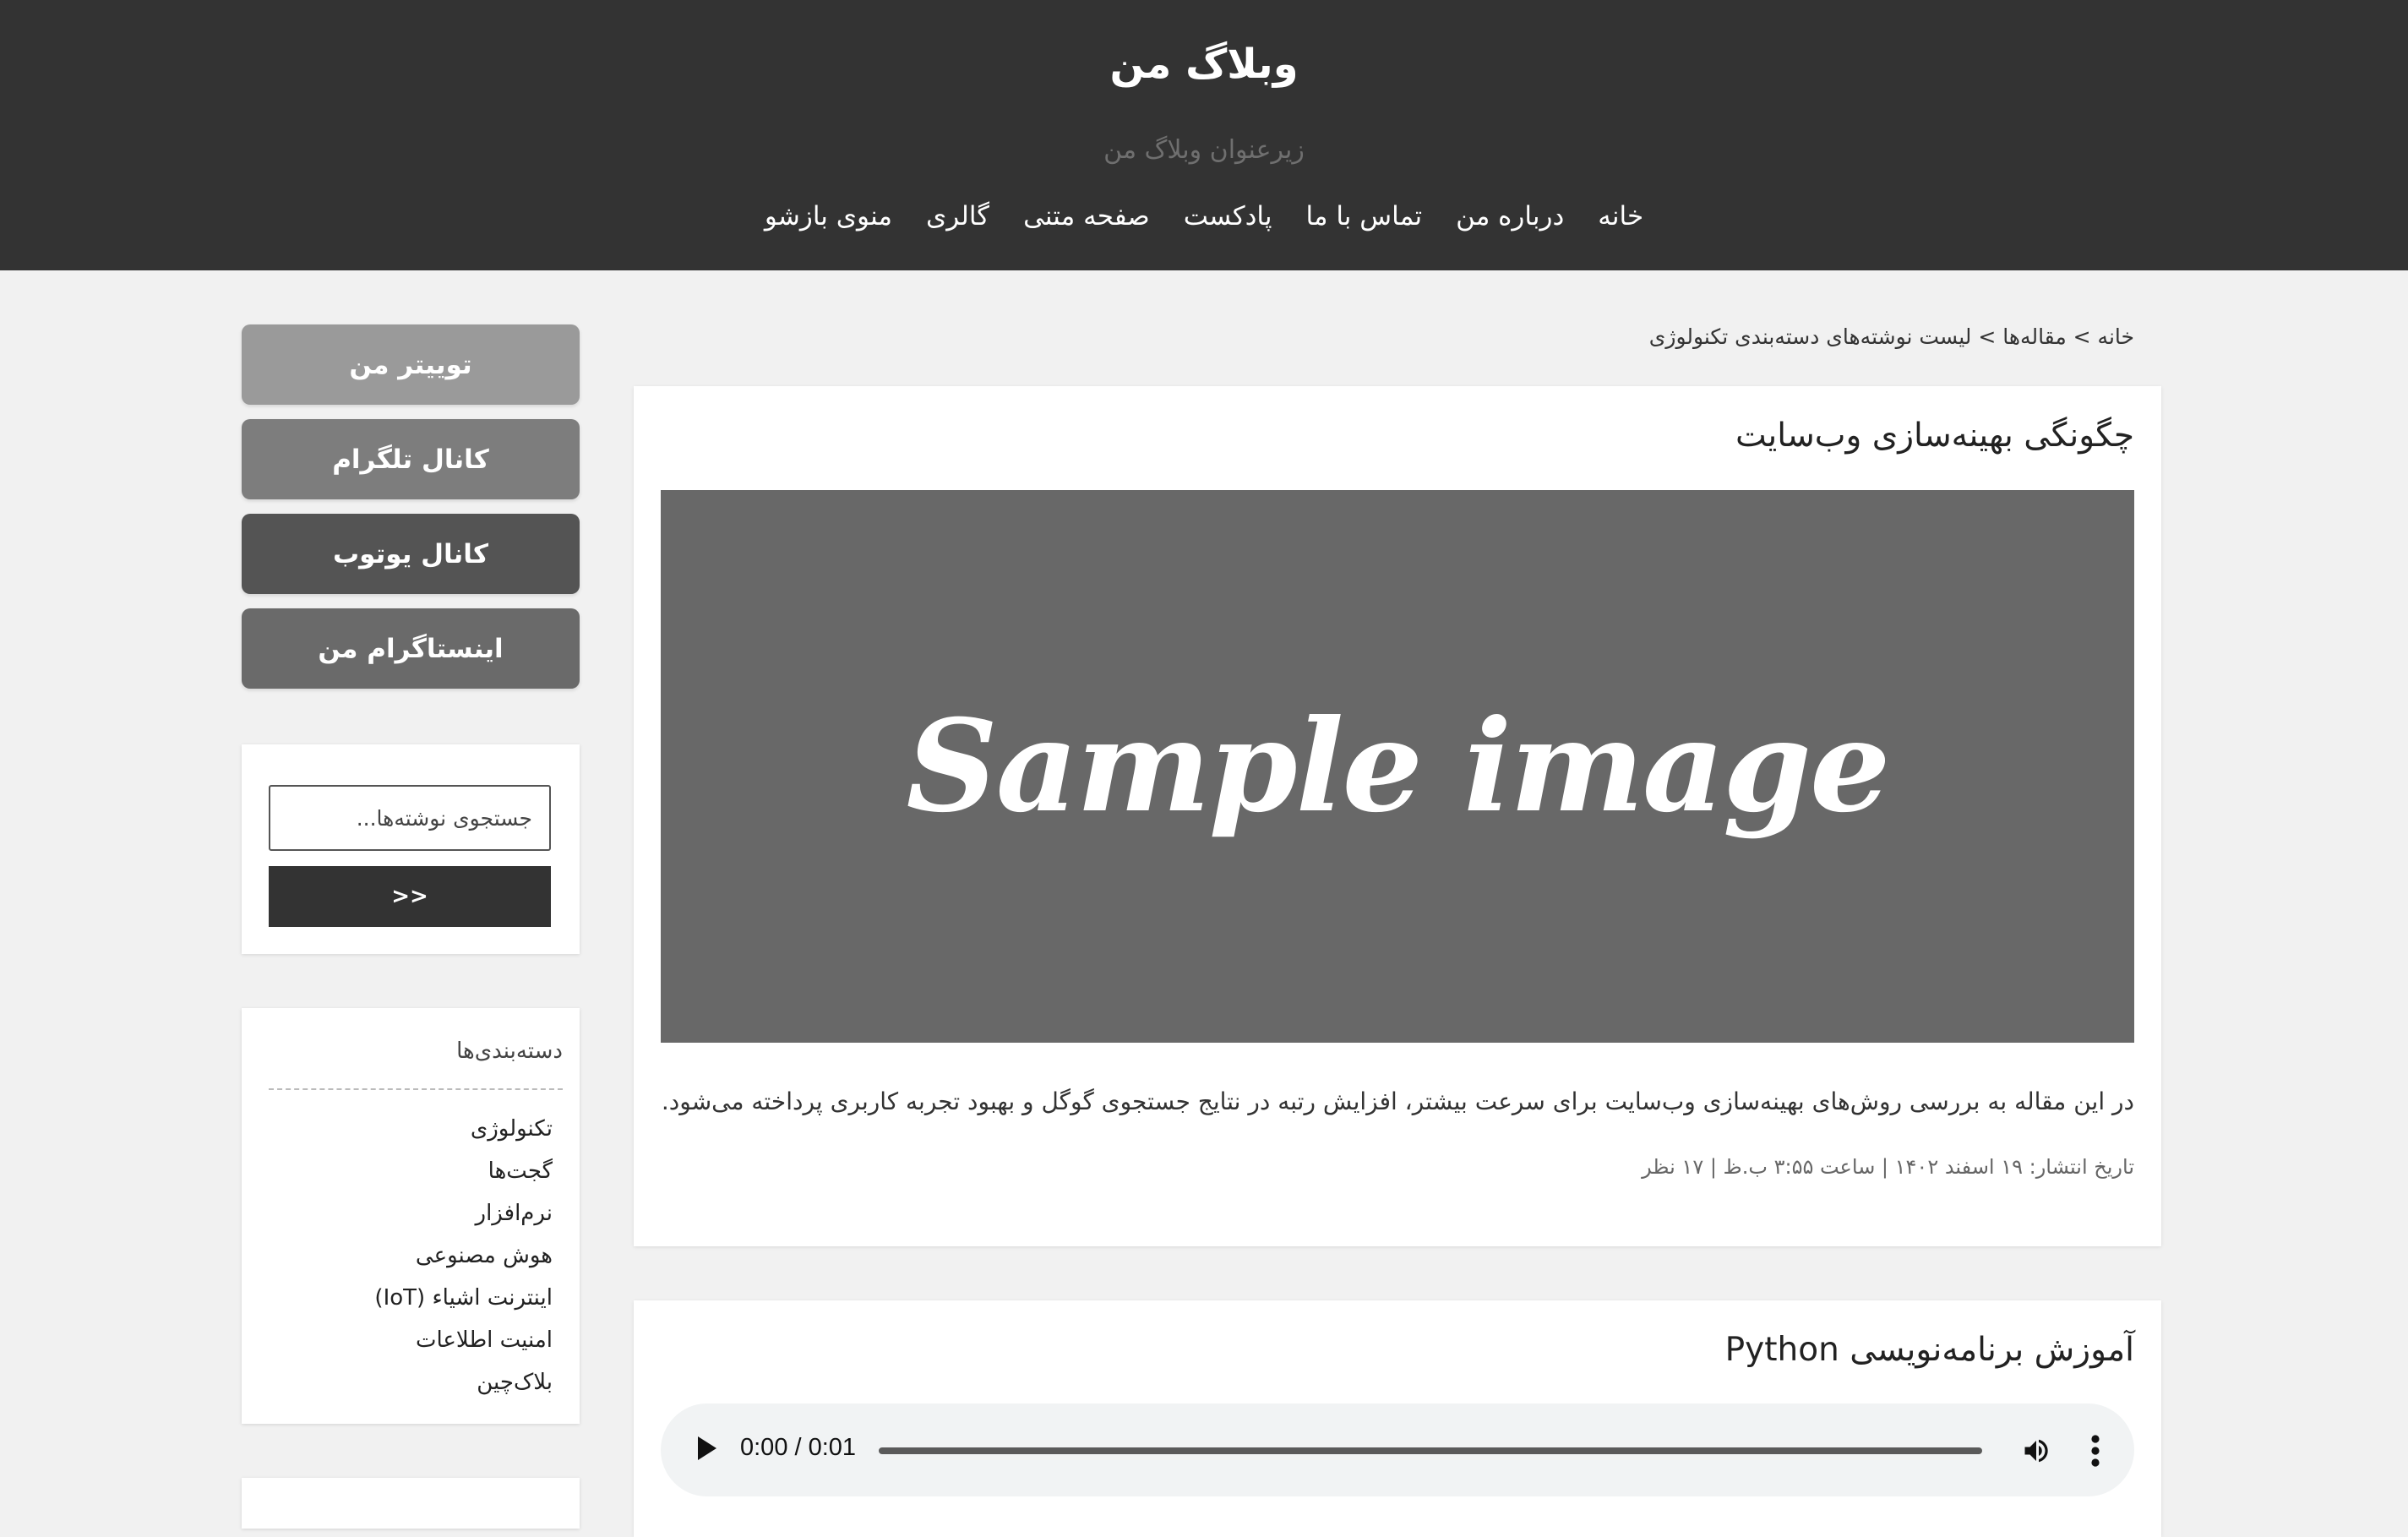 The width and height of the screenshot is (2408, 1537). What do you see at coordinates (1204, 150) in the screenshot?
I see `site-subtitle: زیرعنوان وبلاگ من` at bounding box center [1204, 150].